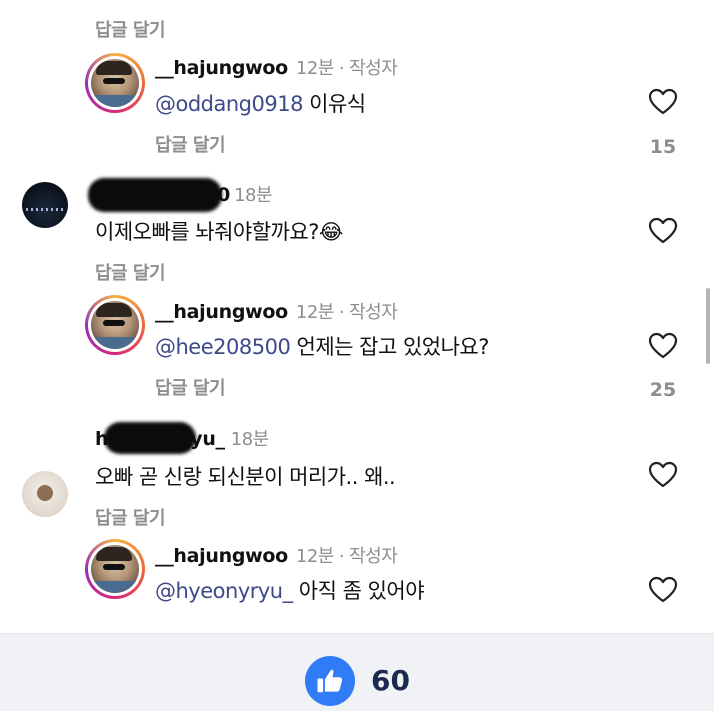  Describe the element at coordinates (229, 104) in the screenshot. I see `mention-link: @oddang0918` at that location.